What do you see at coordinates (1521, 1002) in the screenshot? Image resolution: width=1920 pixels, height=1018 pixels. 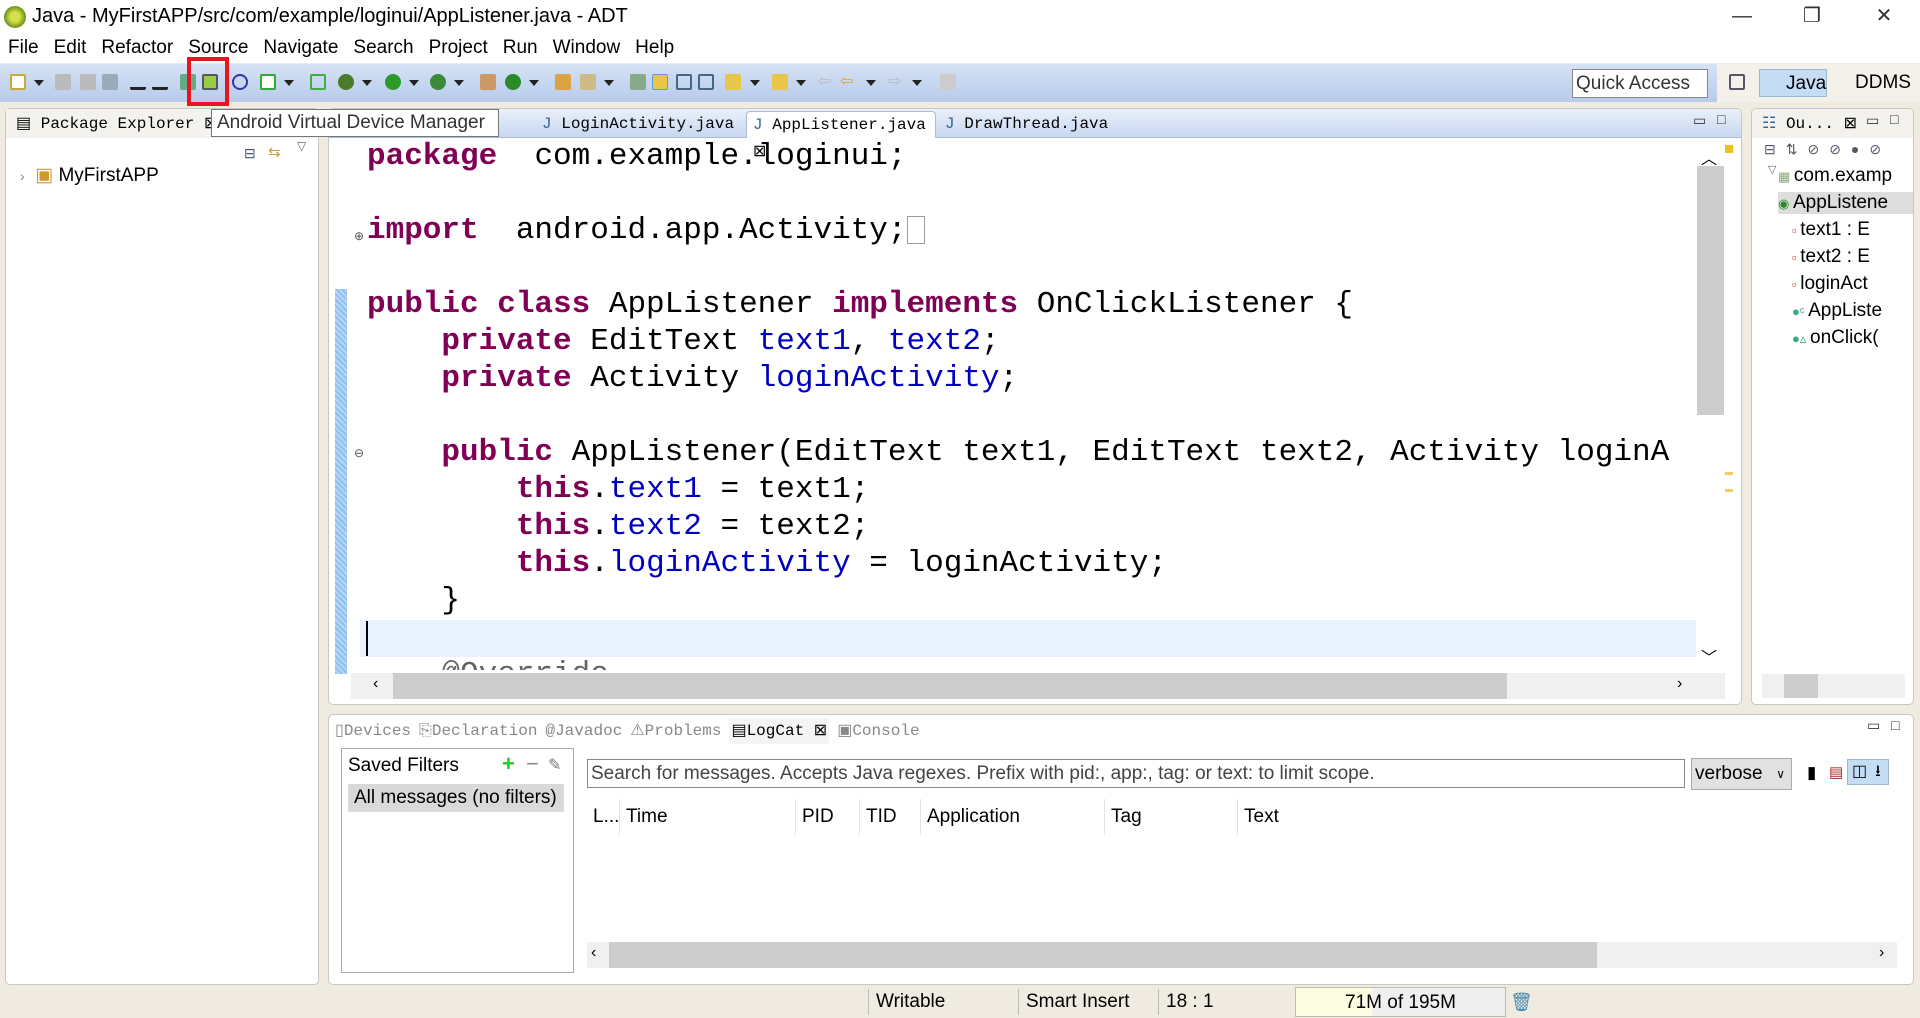 I see `garbage-collect-icon: 🗑` at bounding box center [1521, 1002].